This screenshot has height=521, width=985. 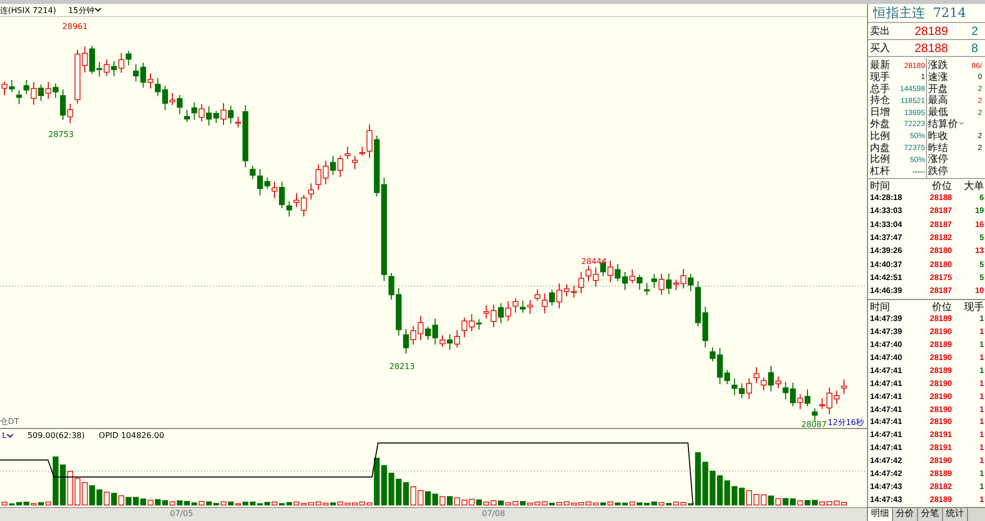 What do you see at coordinates (943, 123) in the screenshot?
I see `field-label: 结算价` at bounding box center [943, 123].